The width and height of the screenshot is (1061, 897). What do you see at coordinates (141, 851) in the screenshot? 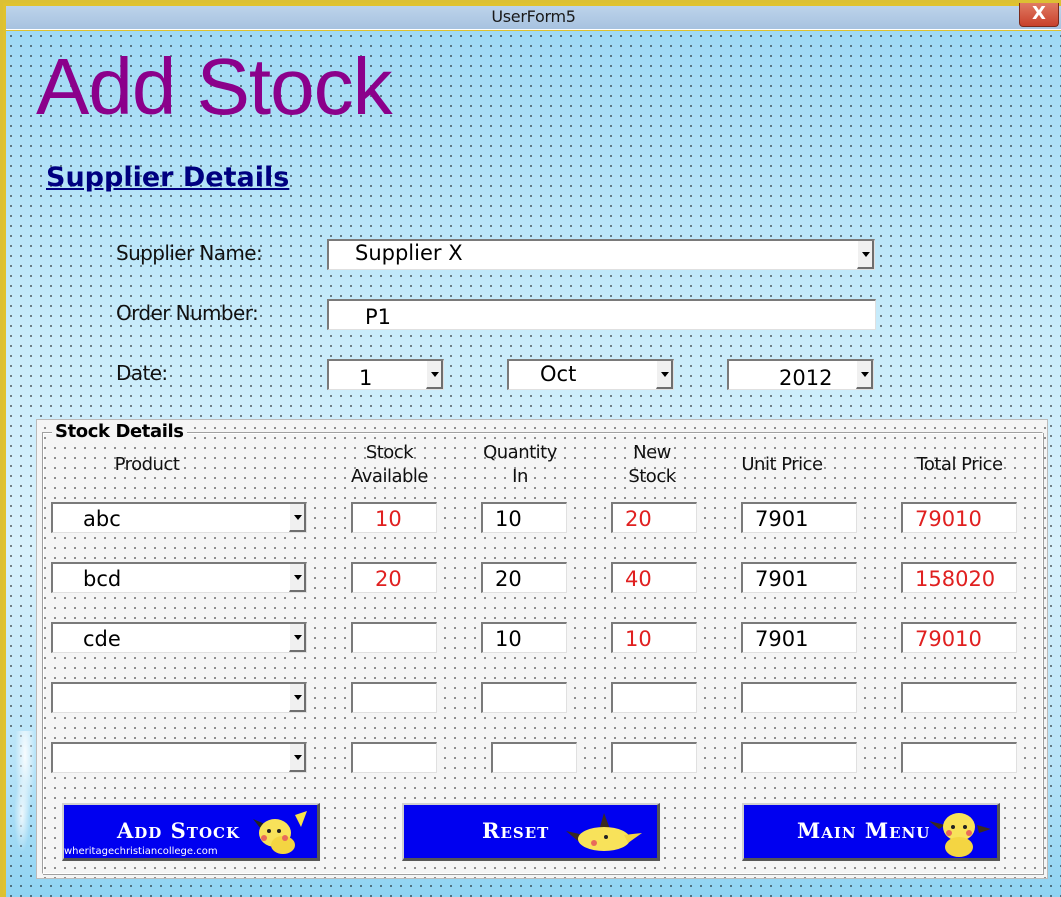
I see `watermark-text: wheritagechristiancollege.com` at bounding box center [141, 851].